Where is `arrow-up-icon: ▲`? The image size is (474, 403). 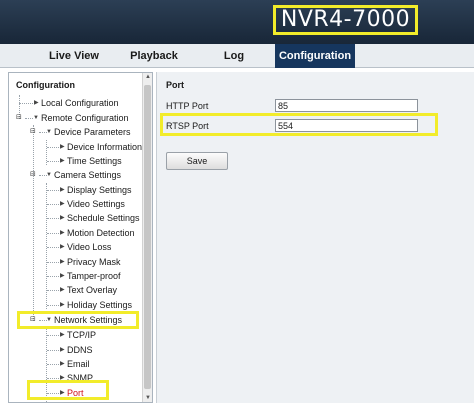
arrow-up-icon: ▲ is located at coordinates (148, 77).